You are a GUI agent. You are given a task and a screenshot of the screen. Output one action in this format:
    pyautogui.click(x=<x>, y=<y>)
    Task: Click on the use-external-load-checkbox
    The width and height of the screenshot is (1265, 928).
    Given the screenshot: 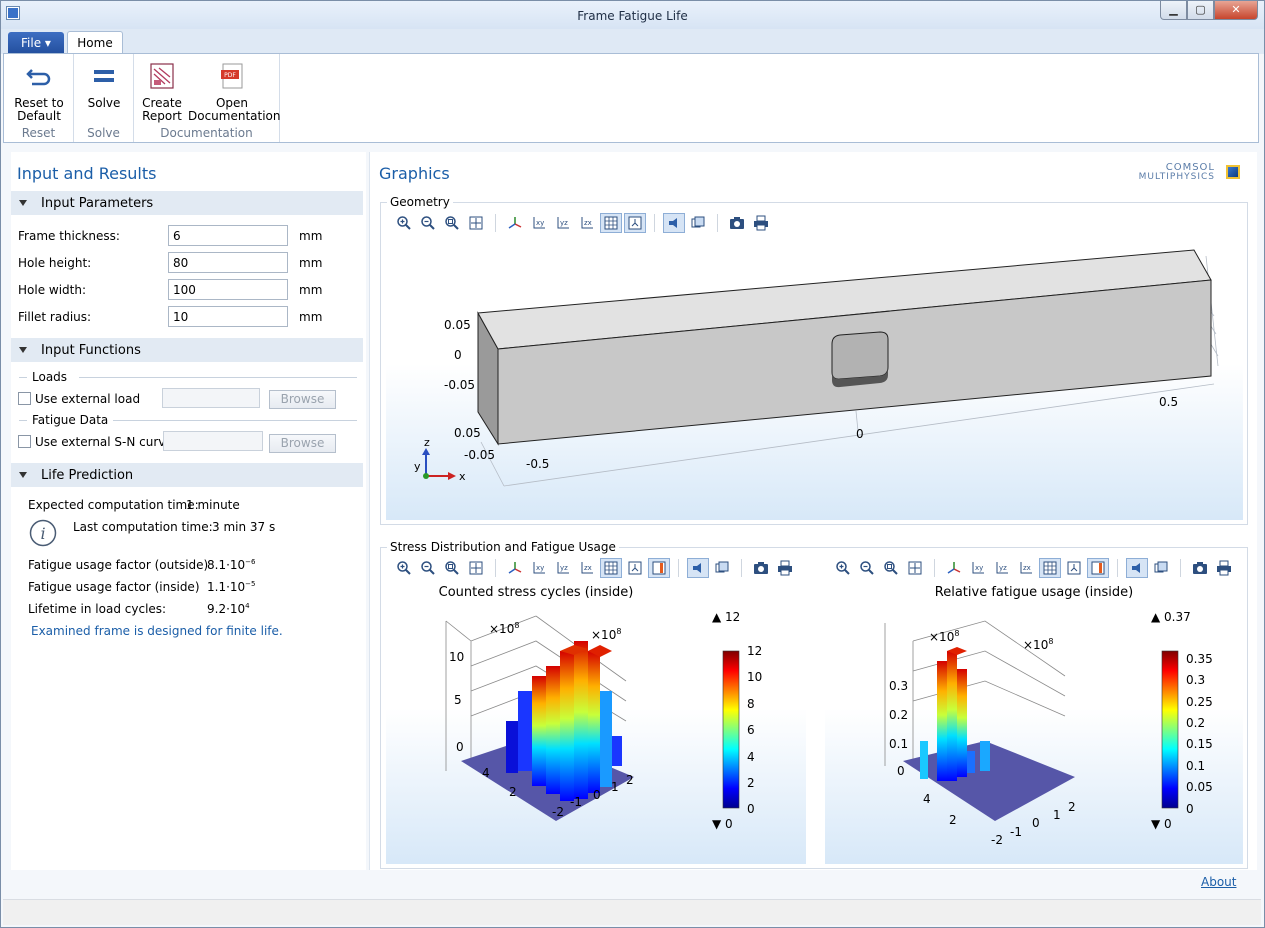 What is the action you would take?
    pyautogui.click(x=24, y=398)
    